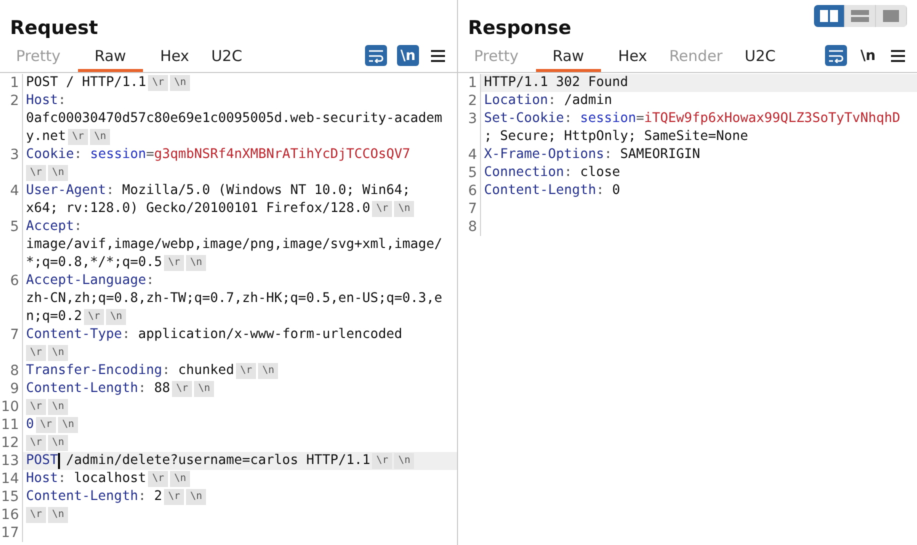 The image size is (917, 545). I want to click on layout-button, so click(829, 16).